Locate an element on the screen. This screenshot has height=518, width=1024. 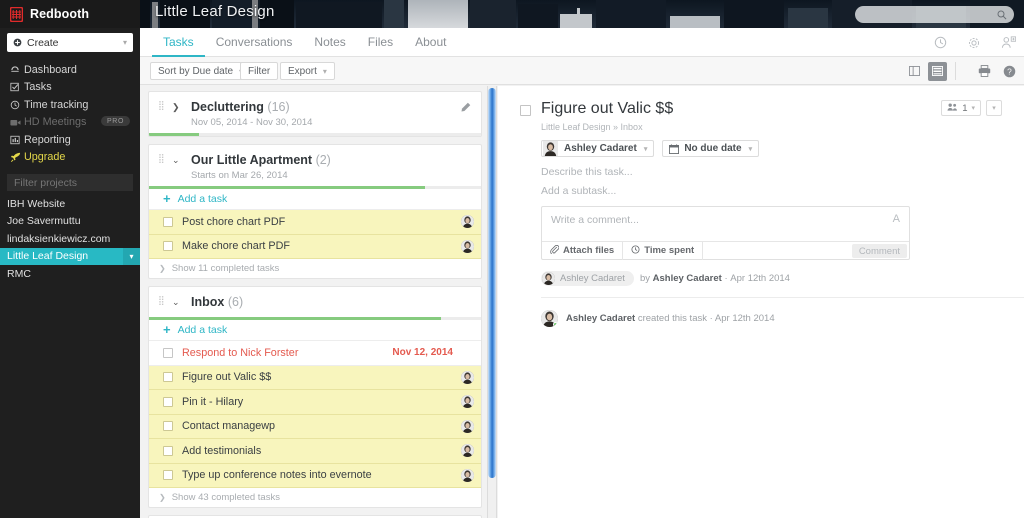
filter-projects-input is located at coordinates (70, 182).